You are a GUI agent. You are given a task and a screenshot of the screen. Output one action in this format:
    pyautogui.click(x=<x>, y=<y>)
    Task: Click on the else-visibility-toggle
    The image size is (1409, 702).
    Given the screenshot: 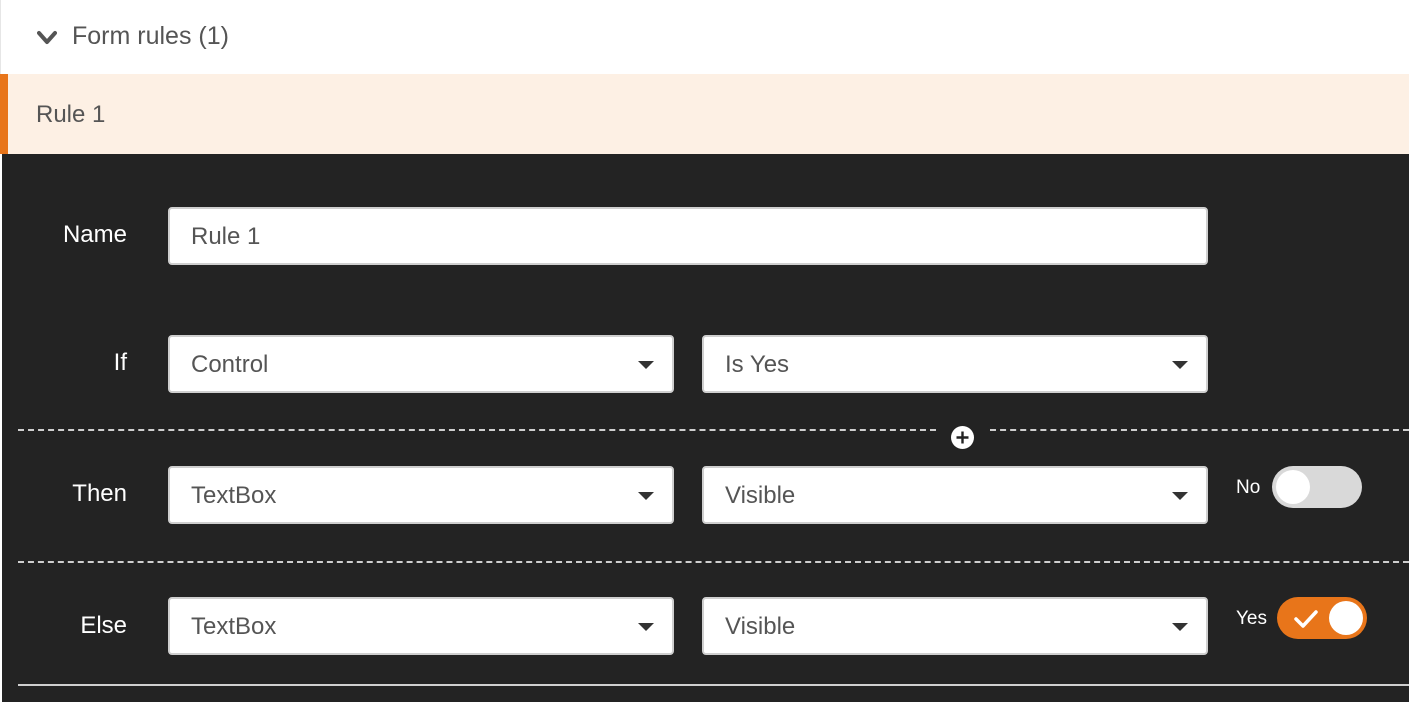 What is the action you would take?
    pyautogui.click(x=1322, y=618)
    